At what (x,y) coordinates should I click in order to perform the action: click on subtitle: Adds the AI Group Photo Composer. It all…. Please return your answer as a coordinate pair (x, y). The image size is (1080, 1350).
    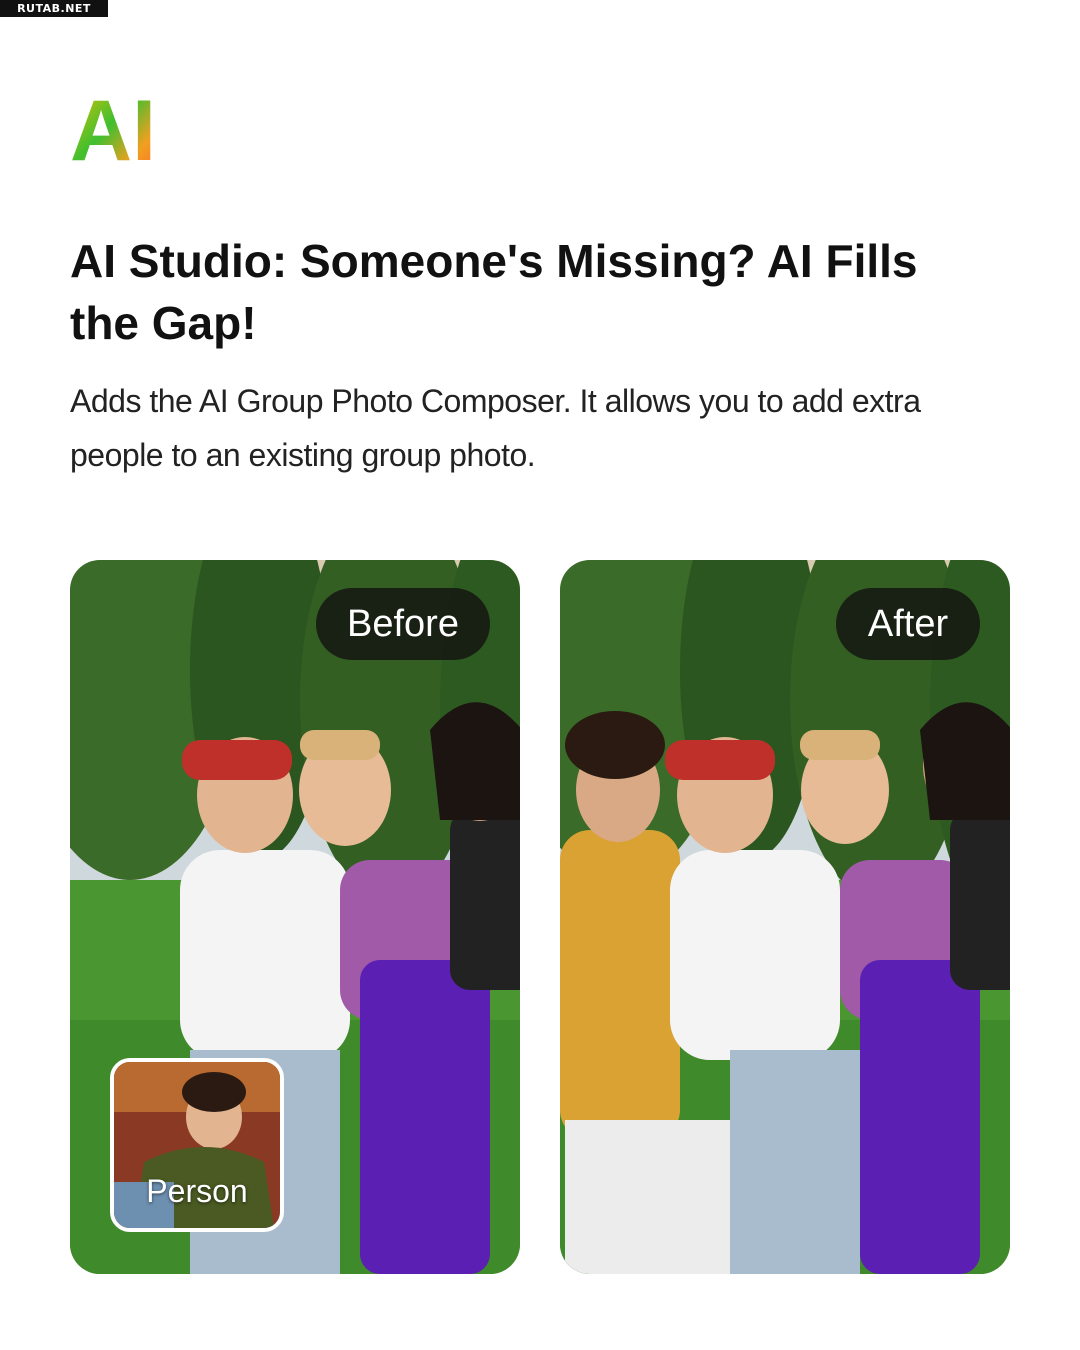
    Looking at the image, I should click on (495, 428).